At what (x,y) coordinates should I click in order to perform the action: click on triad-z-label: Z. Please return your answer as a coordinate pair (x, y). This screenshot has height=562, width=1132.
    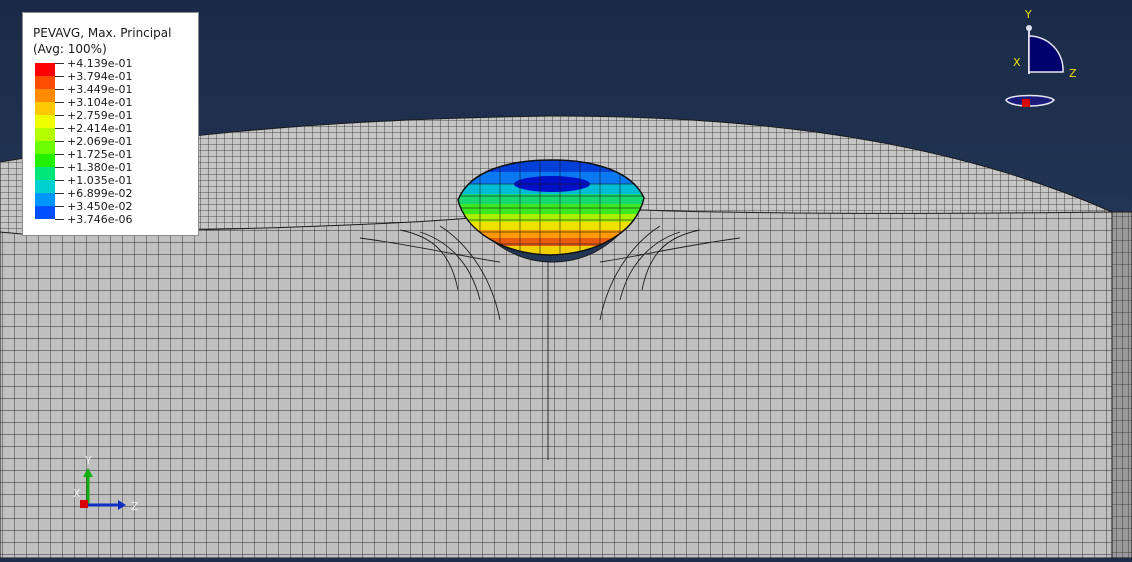
    Looking at the image, I should click on (135, 506).